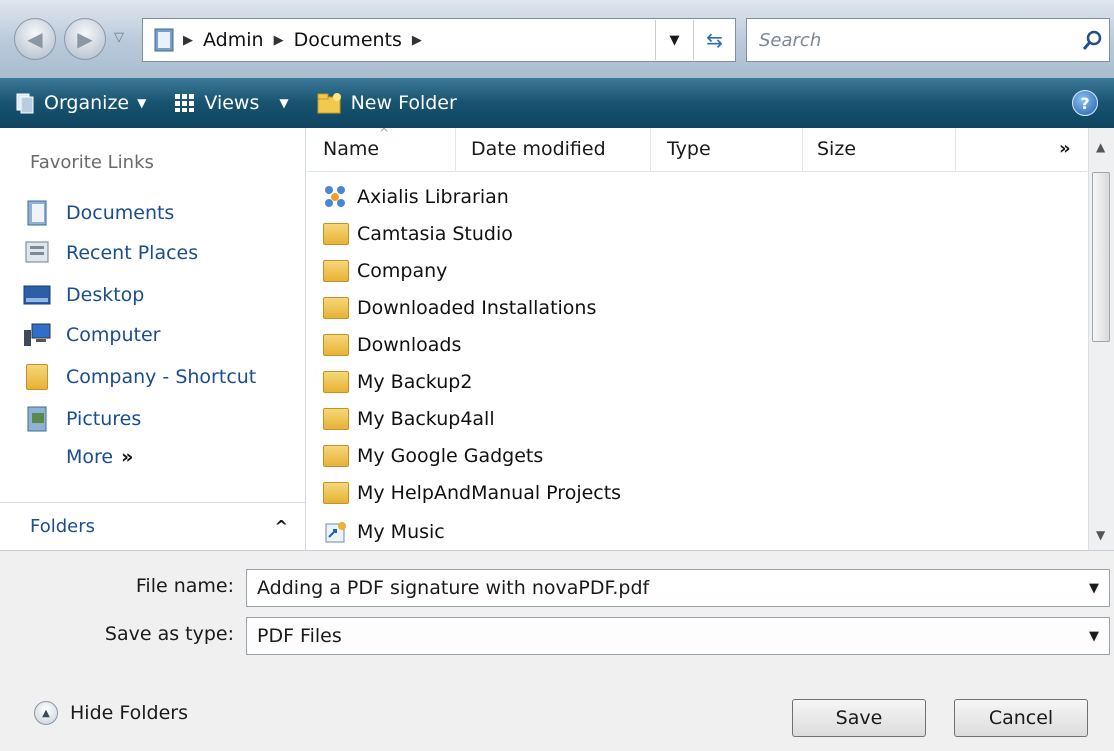 The height and width of the screenshot is (751, 1114). What do you see at coordinates (281, 526) in the screenshot?
I see `chevron-up-icon: ^` at bounding box center [281, 526].